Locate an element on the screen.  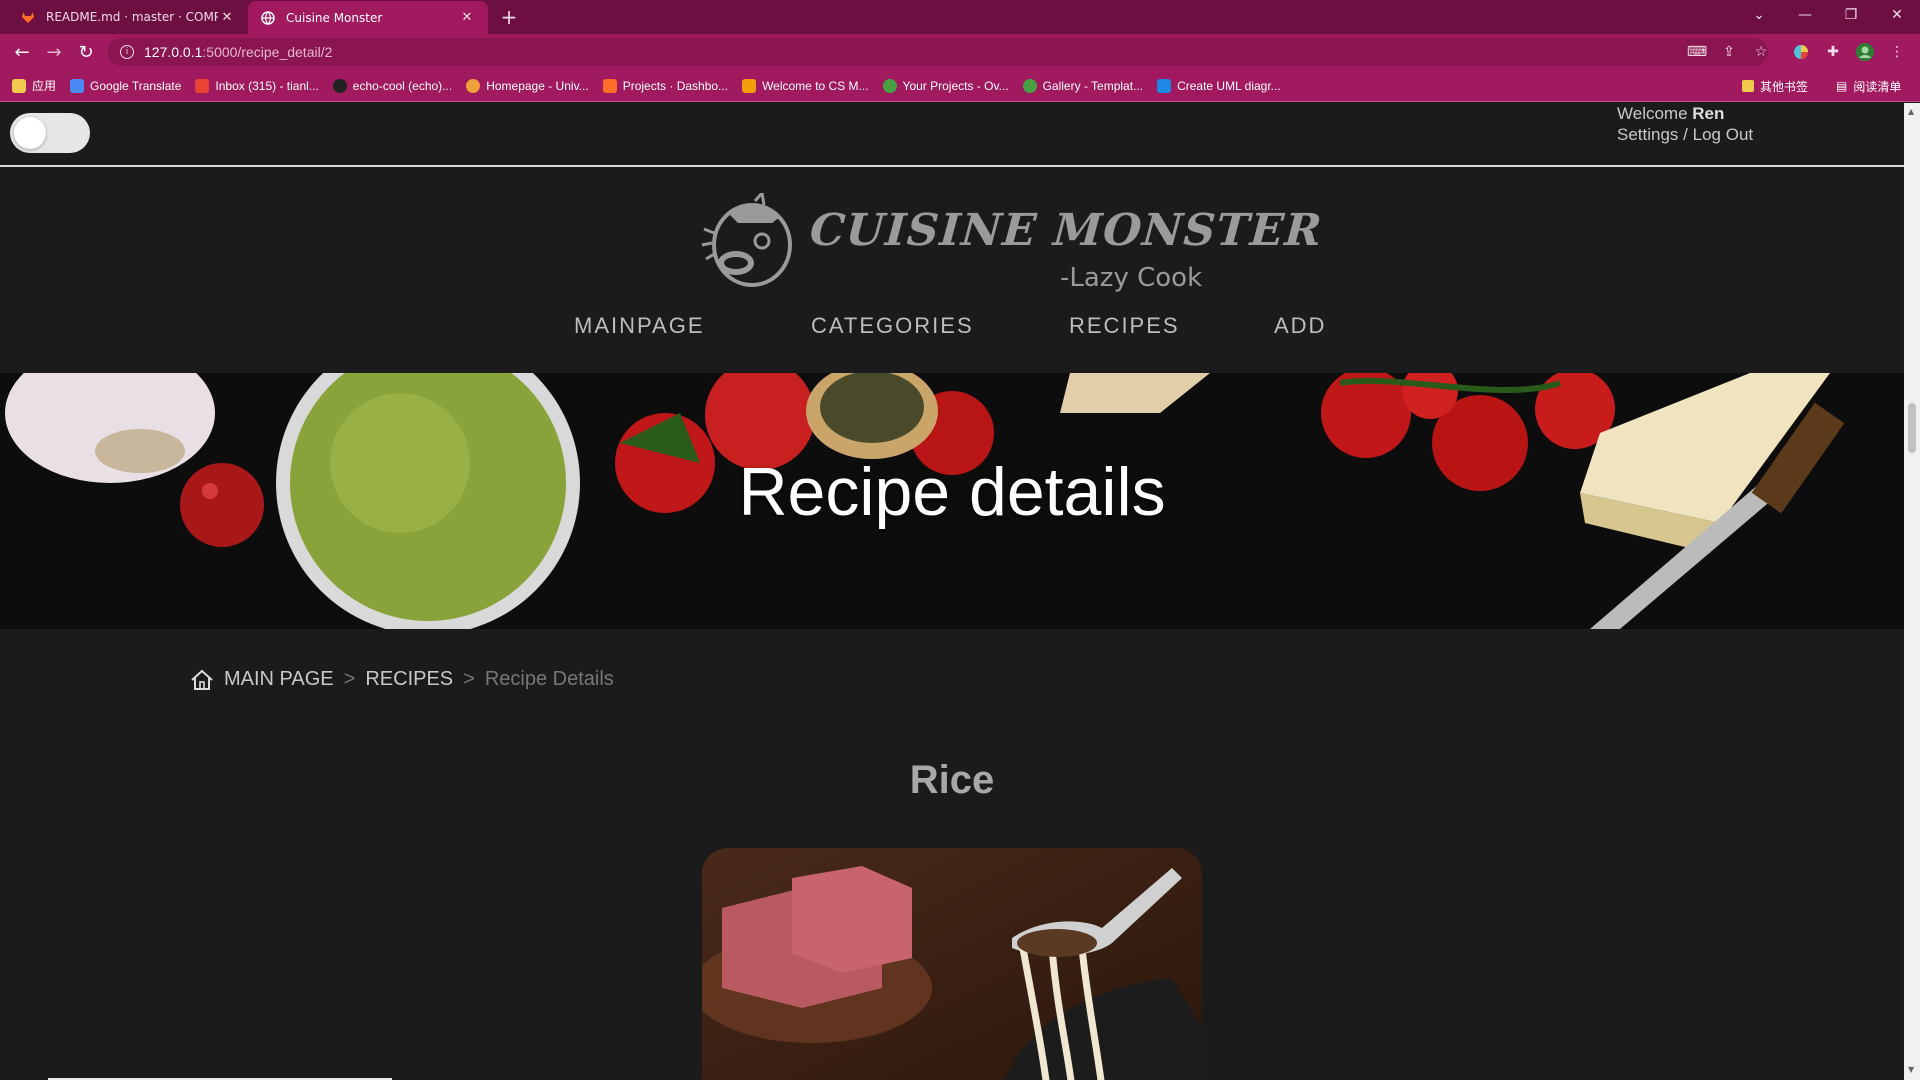
gmail-icon is located at coordinates (202, 85).